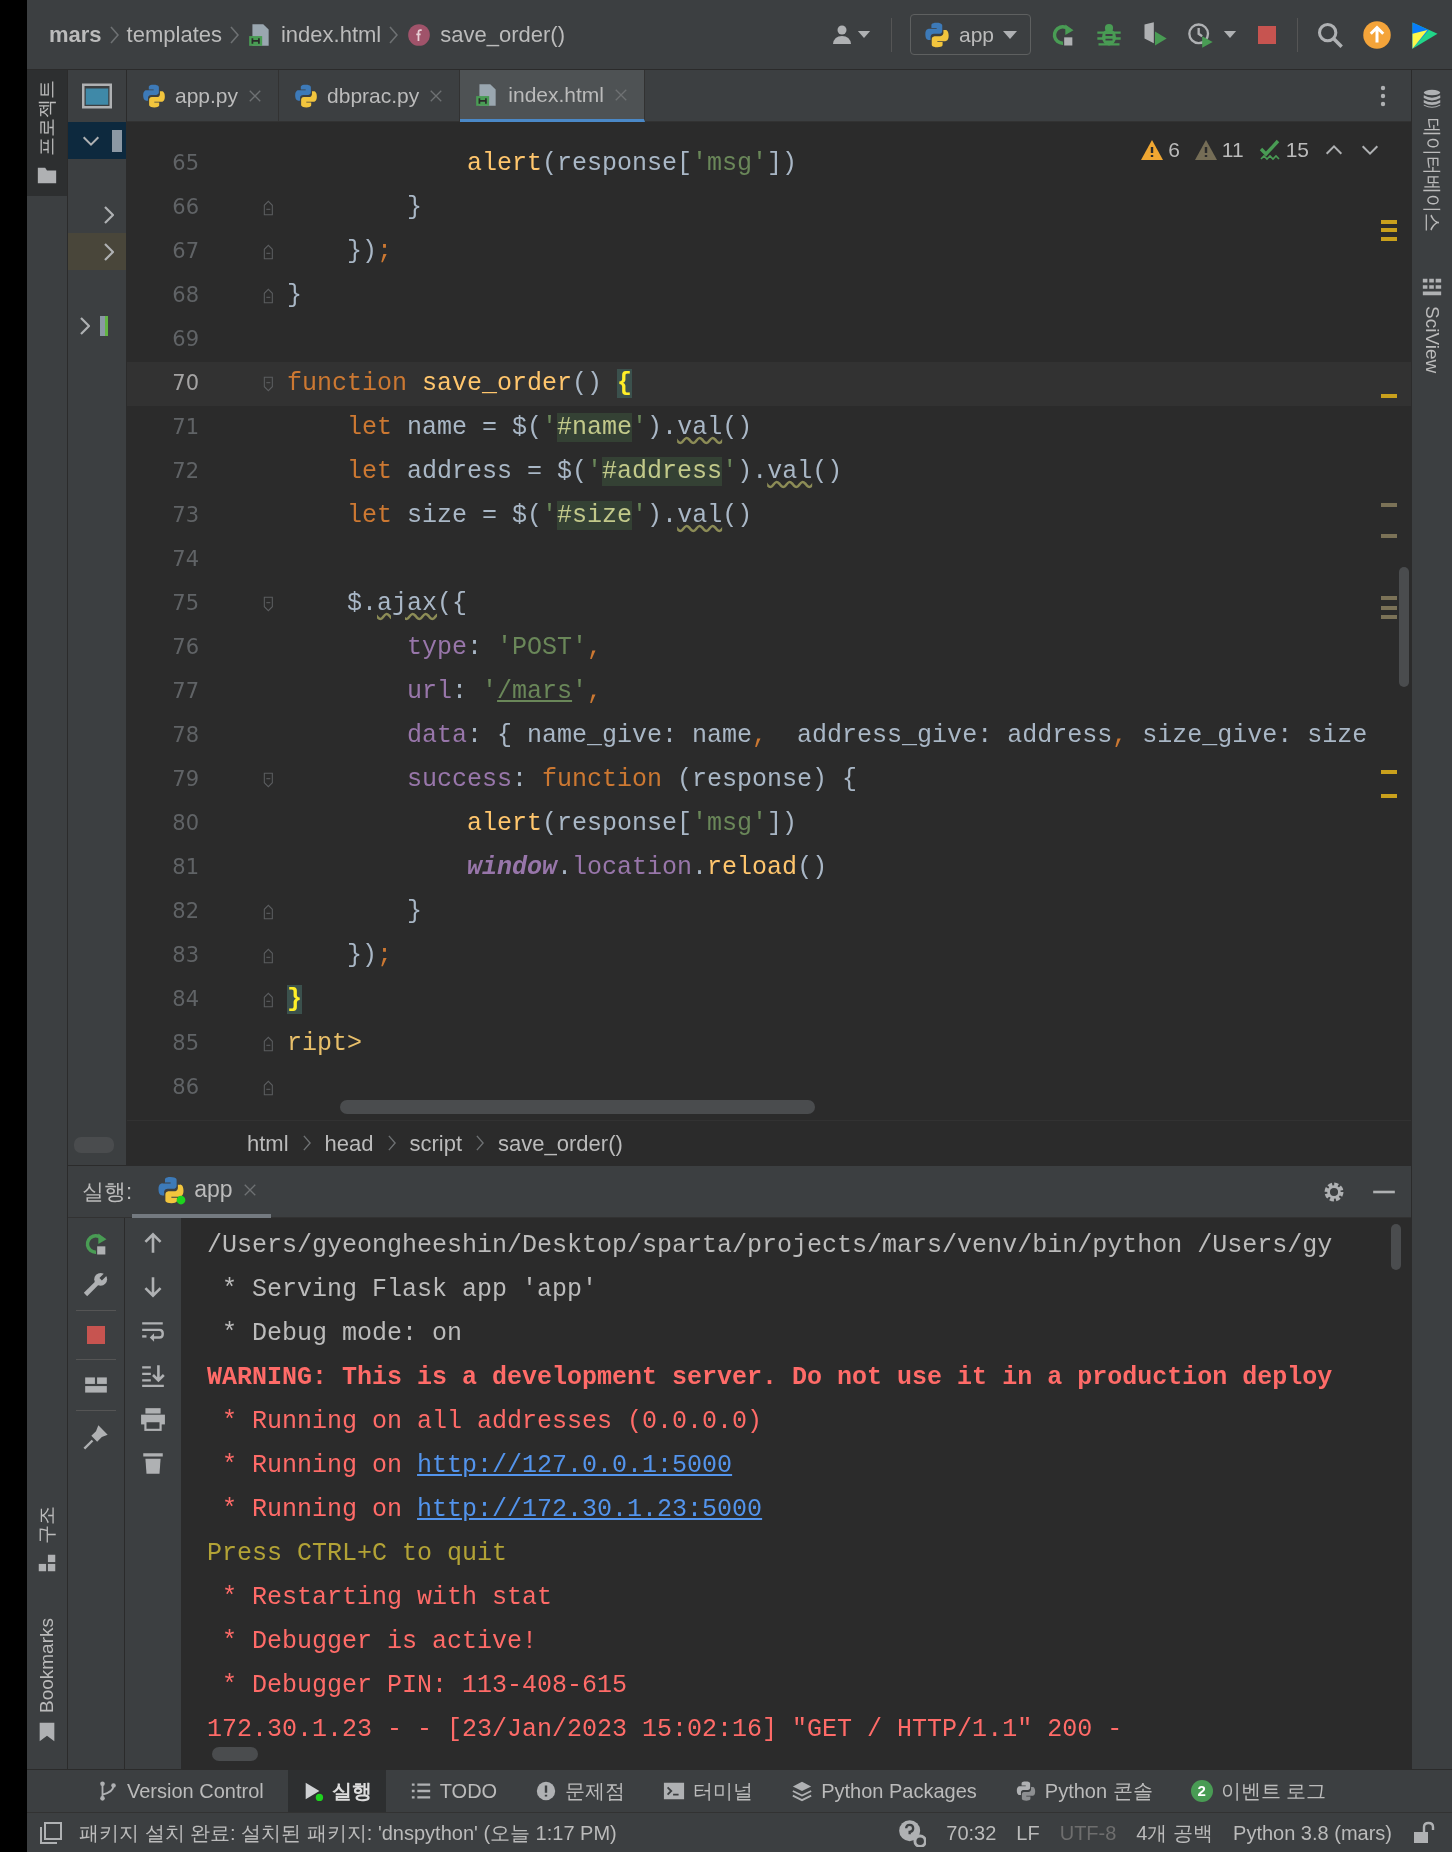  What do you see at coordinates (560, 1143) in the screenshot?
I see `code-breadcrumb: save_order()` at bounding box center [560, 1143].